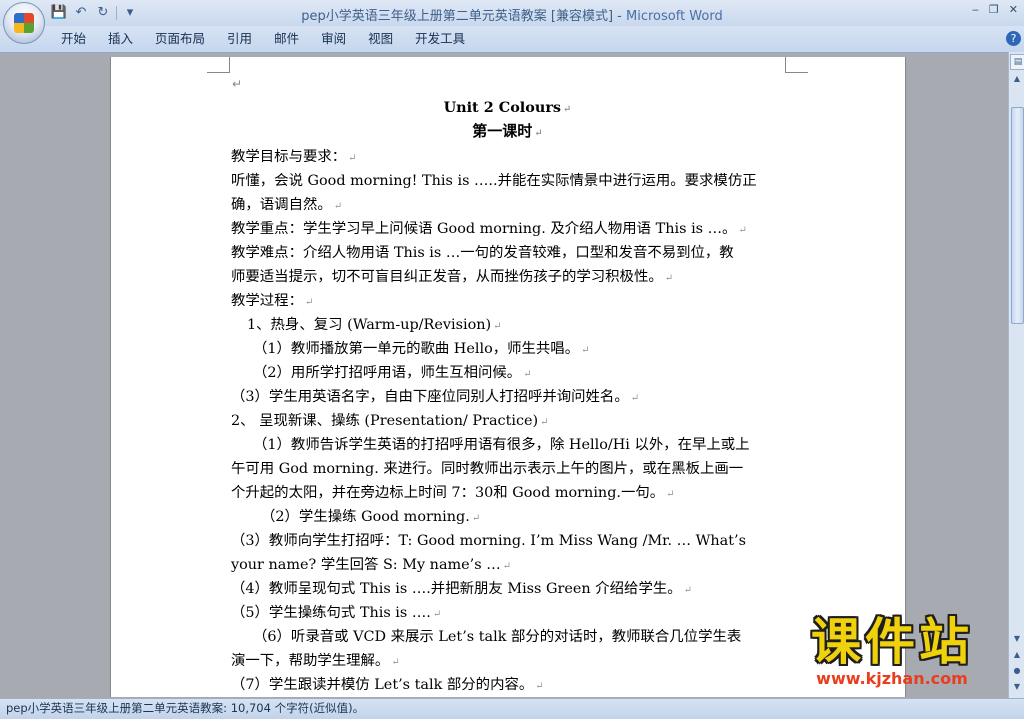 The width and height of the screenshot is (1024, 719). Describe the element at coordinates (501, 445) in the screenshot. I see `text-line: （1）教师告诉学生英语的打招呼用语有很多，除 Hello/Hi 以外，在早上或上` at that location.